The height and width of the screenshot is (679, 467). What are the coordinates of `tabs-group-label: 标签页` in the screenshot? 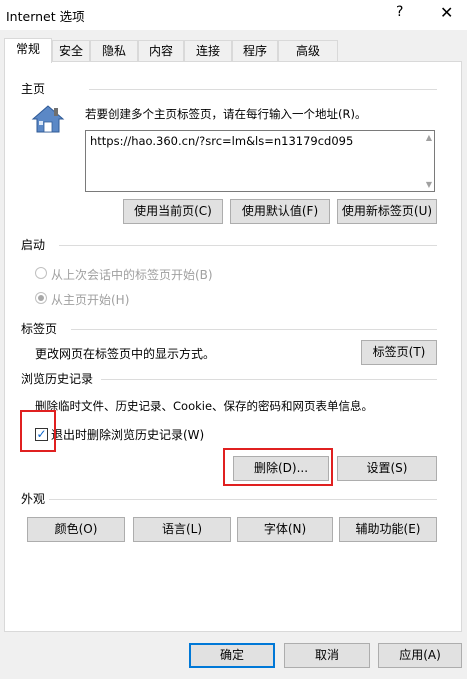 It's located at (39, 329).